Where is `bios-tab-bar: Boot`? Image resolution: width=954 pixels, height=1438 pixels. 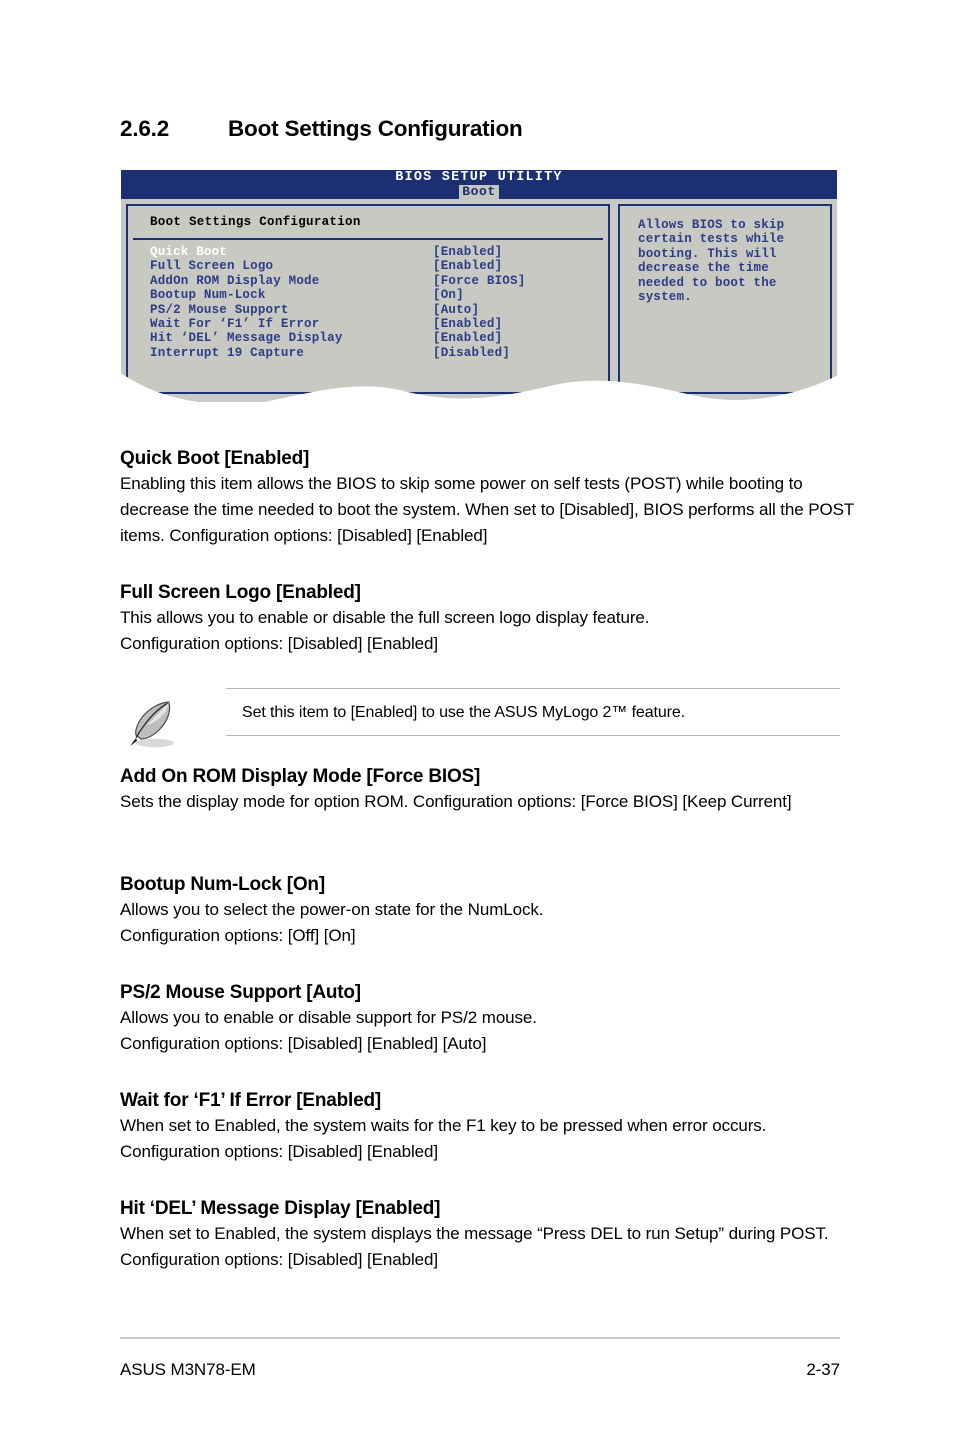 bios-tab-bar: Boot is located at coordinates (479, 191).